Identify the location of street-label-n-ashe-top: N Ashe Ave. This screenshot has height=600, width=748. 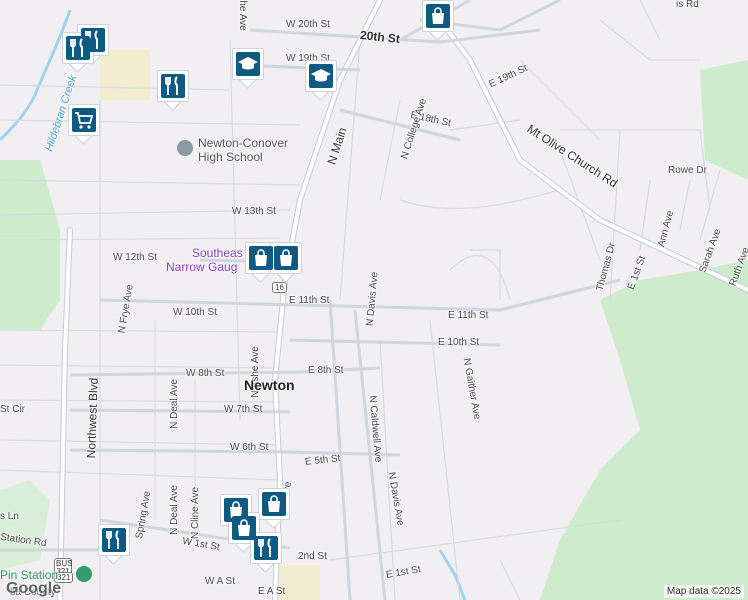
(242, 15).